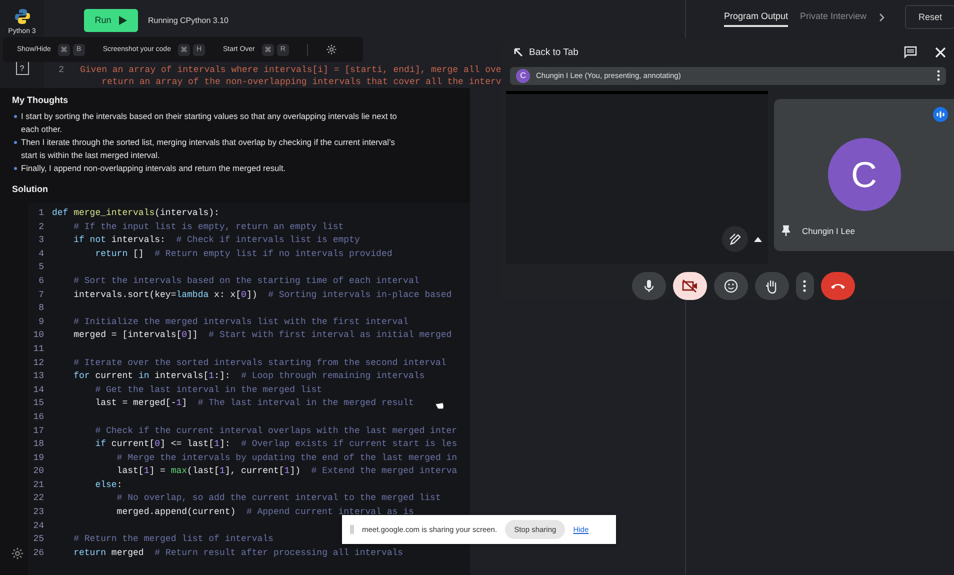 The width and height of the screenshot is (954, 575). I want to click on run-button: Run, so click(111, 20).